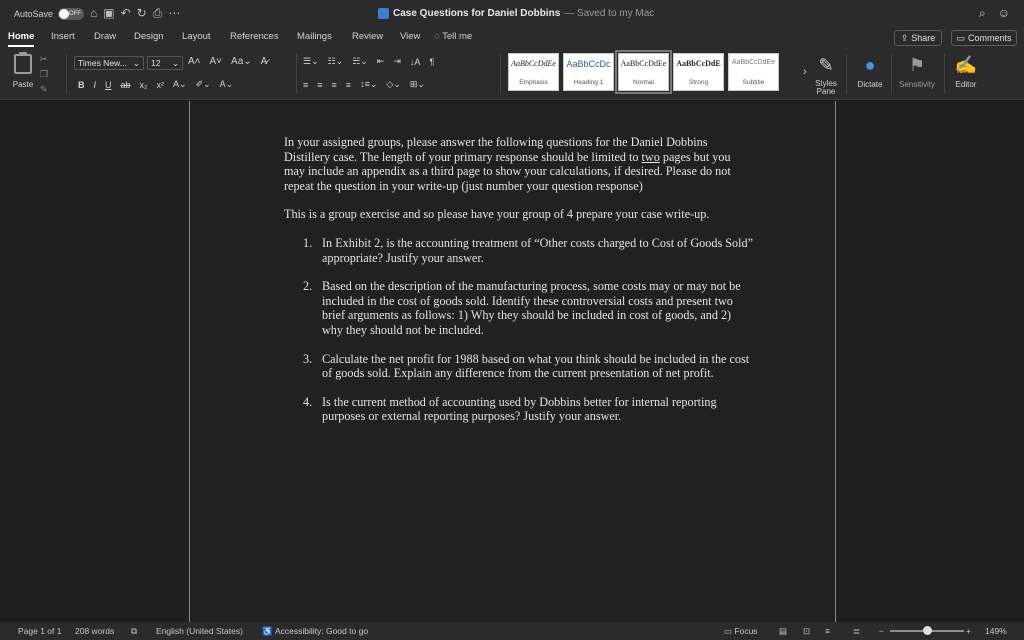 The image size is (1024, 640). I want to click on grow-font-icon: A˄, so click(194, 61).